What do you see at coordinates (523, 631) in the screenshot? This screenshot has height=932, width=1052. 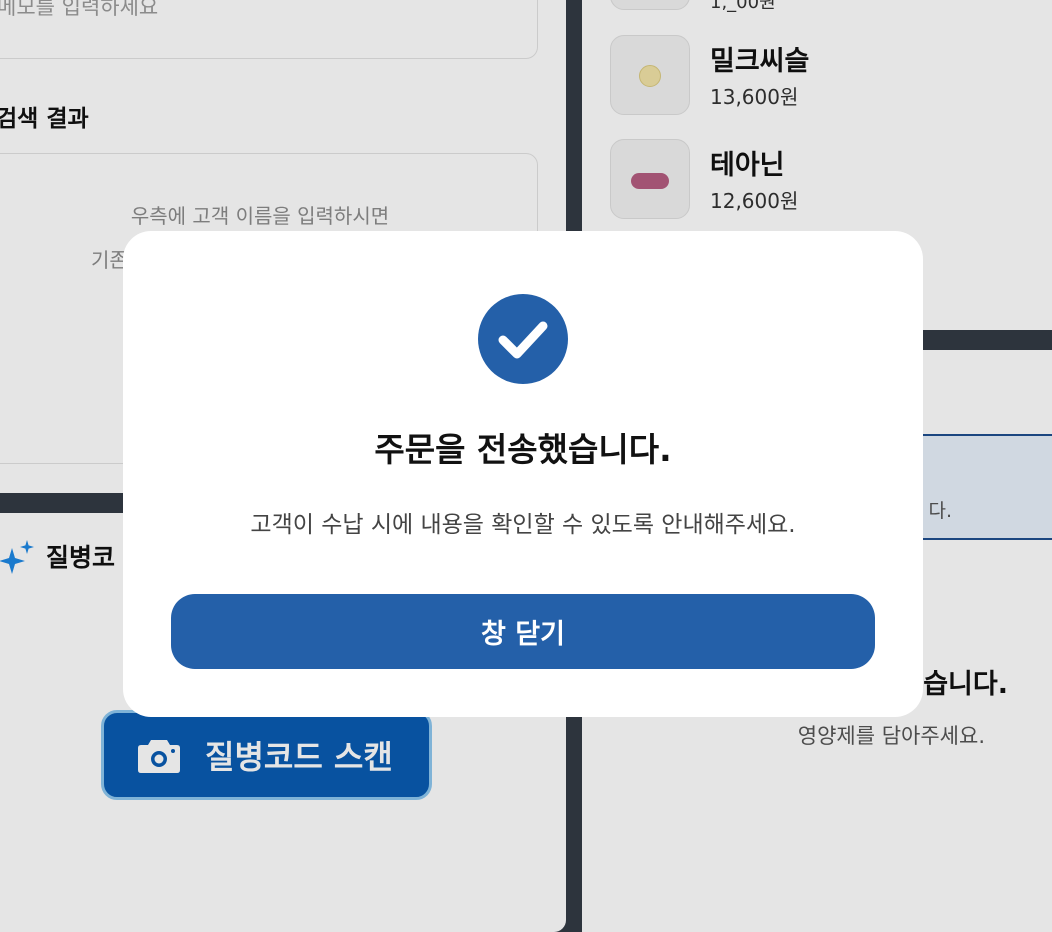 I see `close-dialog-button: 창 닫기` at bounding box center [523, 631].